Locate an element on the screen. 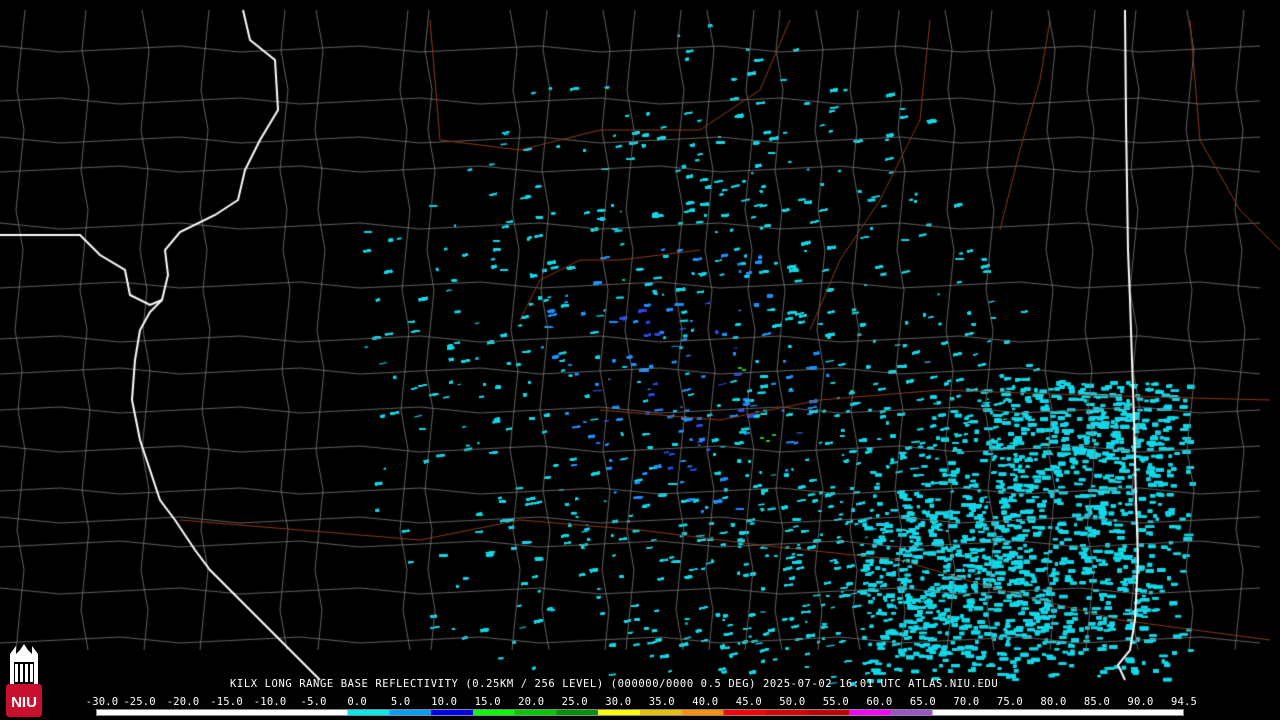 The height and width of the screenshot is (720, 1280). scale-tick-label: 75.0 is located at coordinates (1009, 702).